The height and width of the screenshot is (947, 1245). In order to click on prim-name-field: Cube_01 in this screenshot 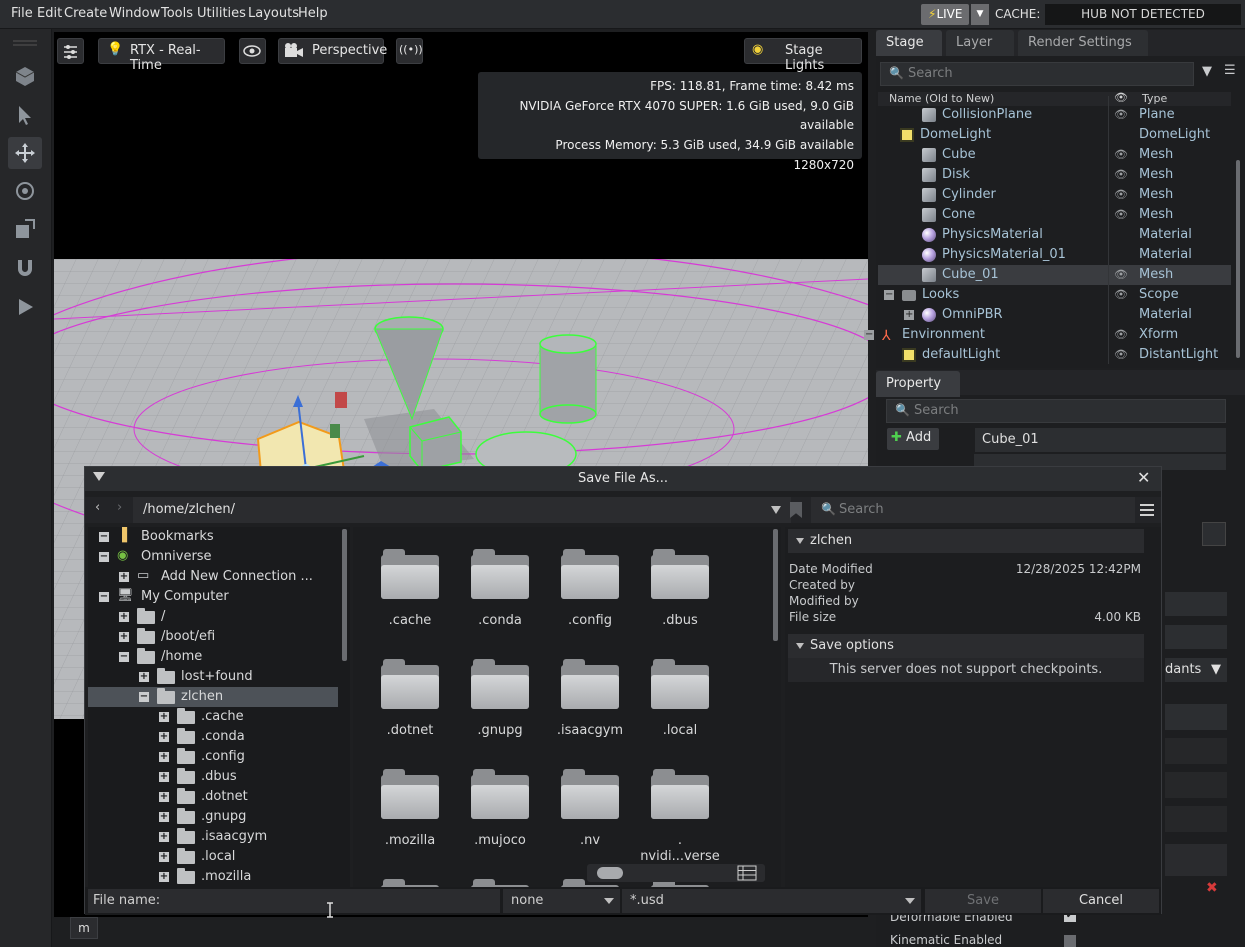, I will do `click(1100, 440)`.